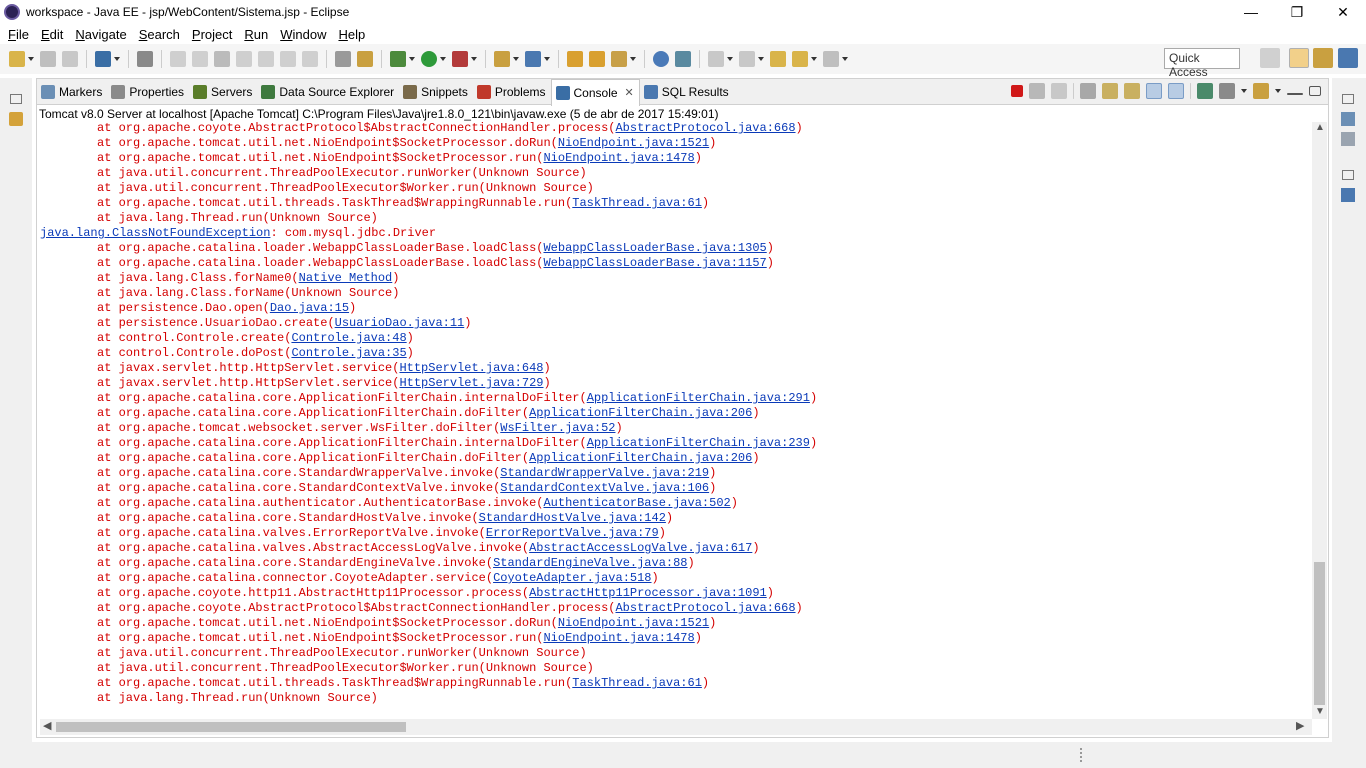 Image resolution: width=1366 pixels, height=768 pixels. Describe the element at coordinates (1320, 127) in the screenshot. I see `scroll-up-icon: ▲` at that location.